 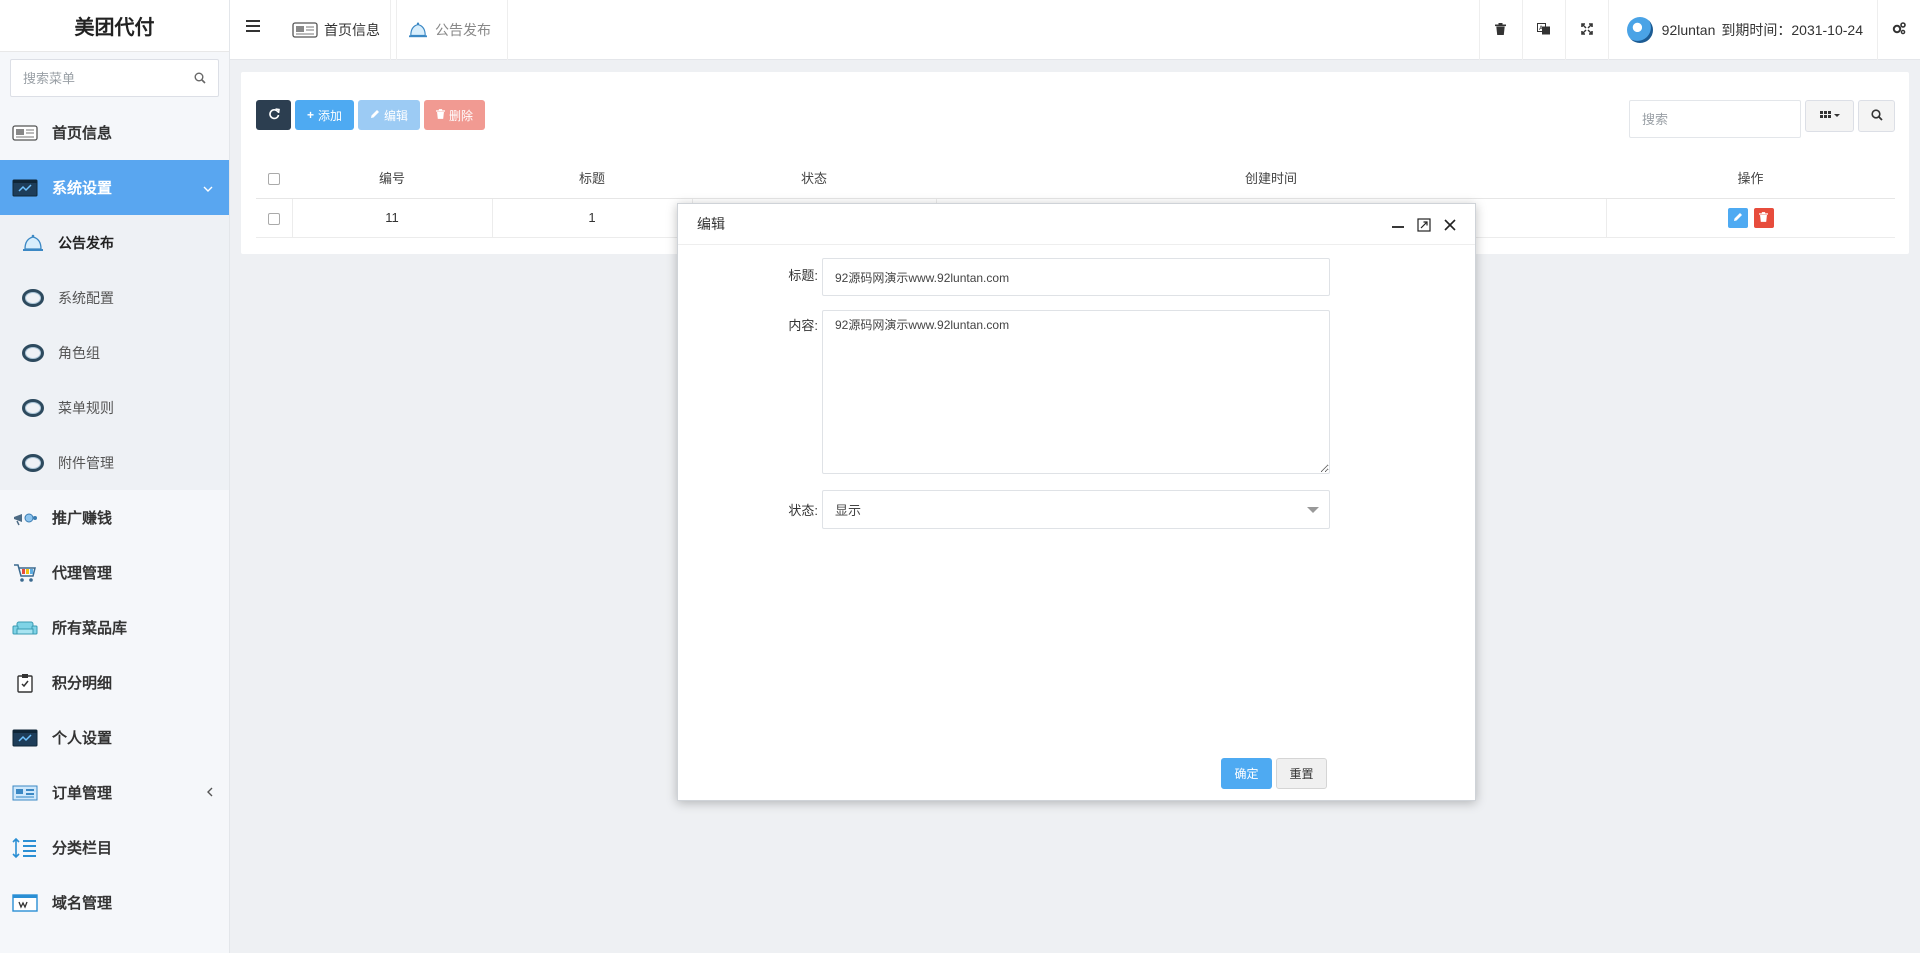 What do you see at coordinates (461, 115) in the screenshot?
I see `delete-button-label: 删除` at bounding box center [461, 115].